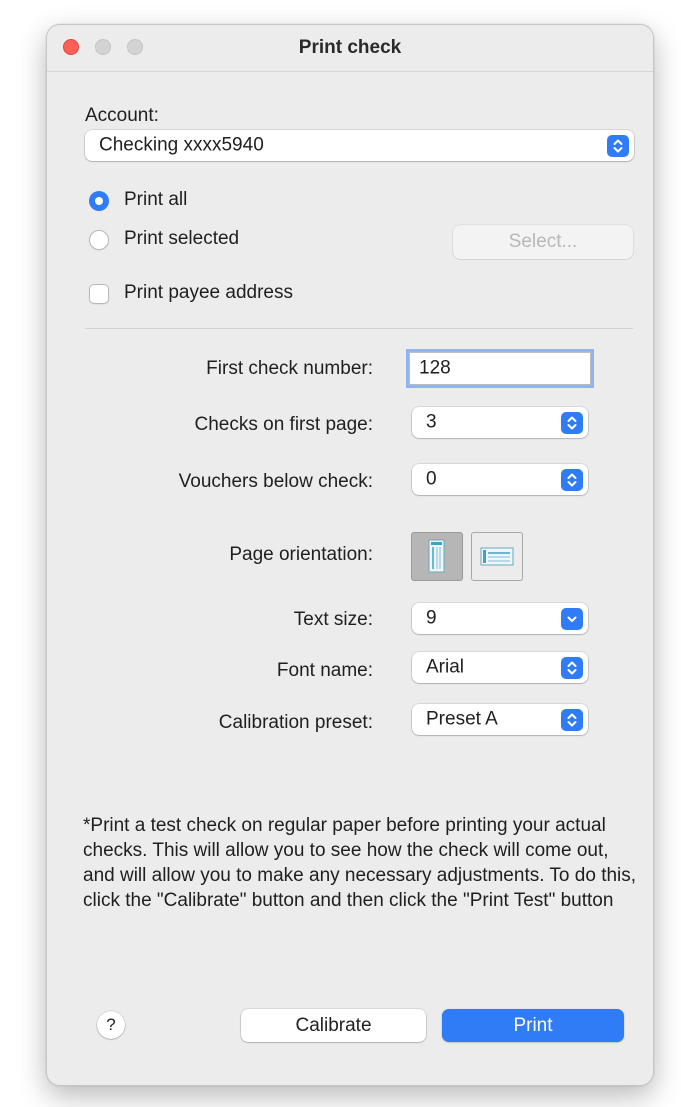 This screenshot has height=1107, width=681. What do you see at coordinates (359, 145) in the screenshot?
I see `account-popup: Checking xxxx5940` at bounding box center [359, 145].